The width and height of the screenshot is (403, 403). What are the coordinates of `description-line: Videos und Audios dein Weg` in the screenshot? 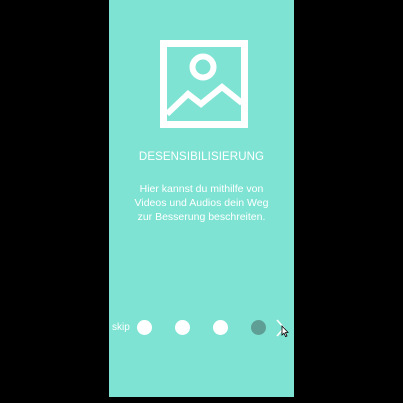 It's located at (201, 203).